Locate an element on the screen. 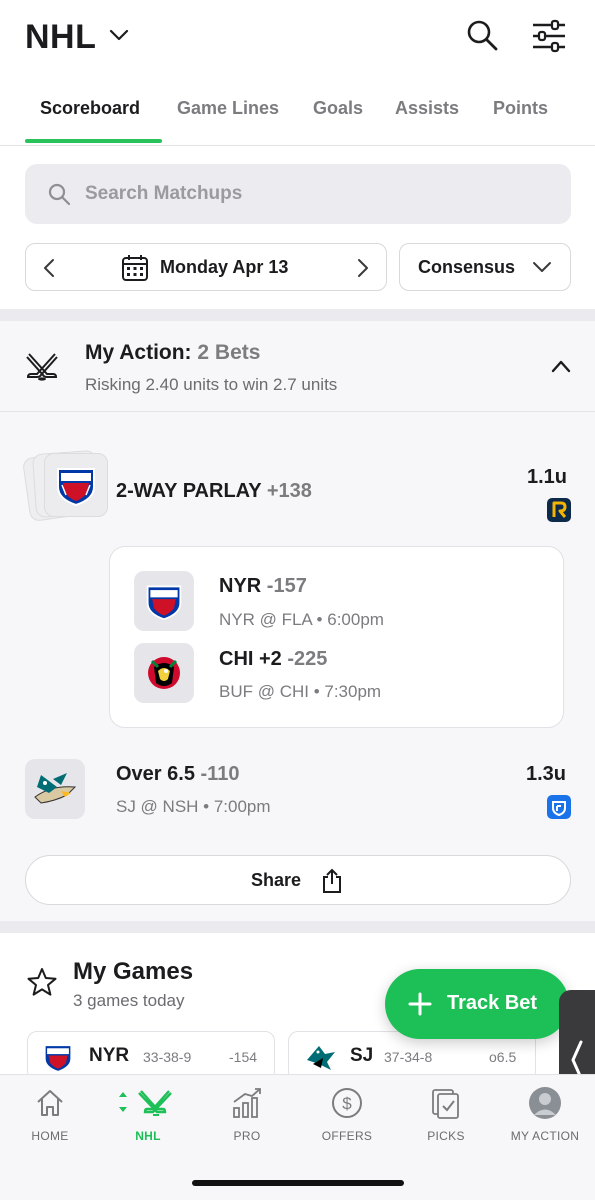 The height and width of the screenshot is (1200, 595). track-bet-button: Track Bet is located at coordinates (477, 1004).